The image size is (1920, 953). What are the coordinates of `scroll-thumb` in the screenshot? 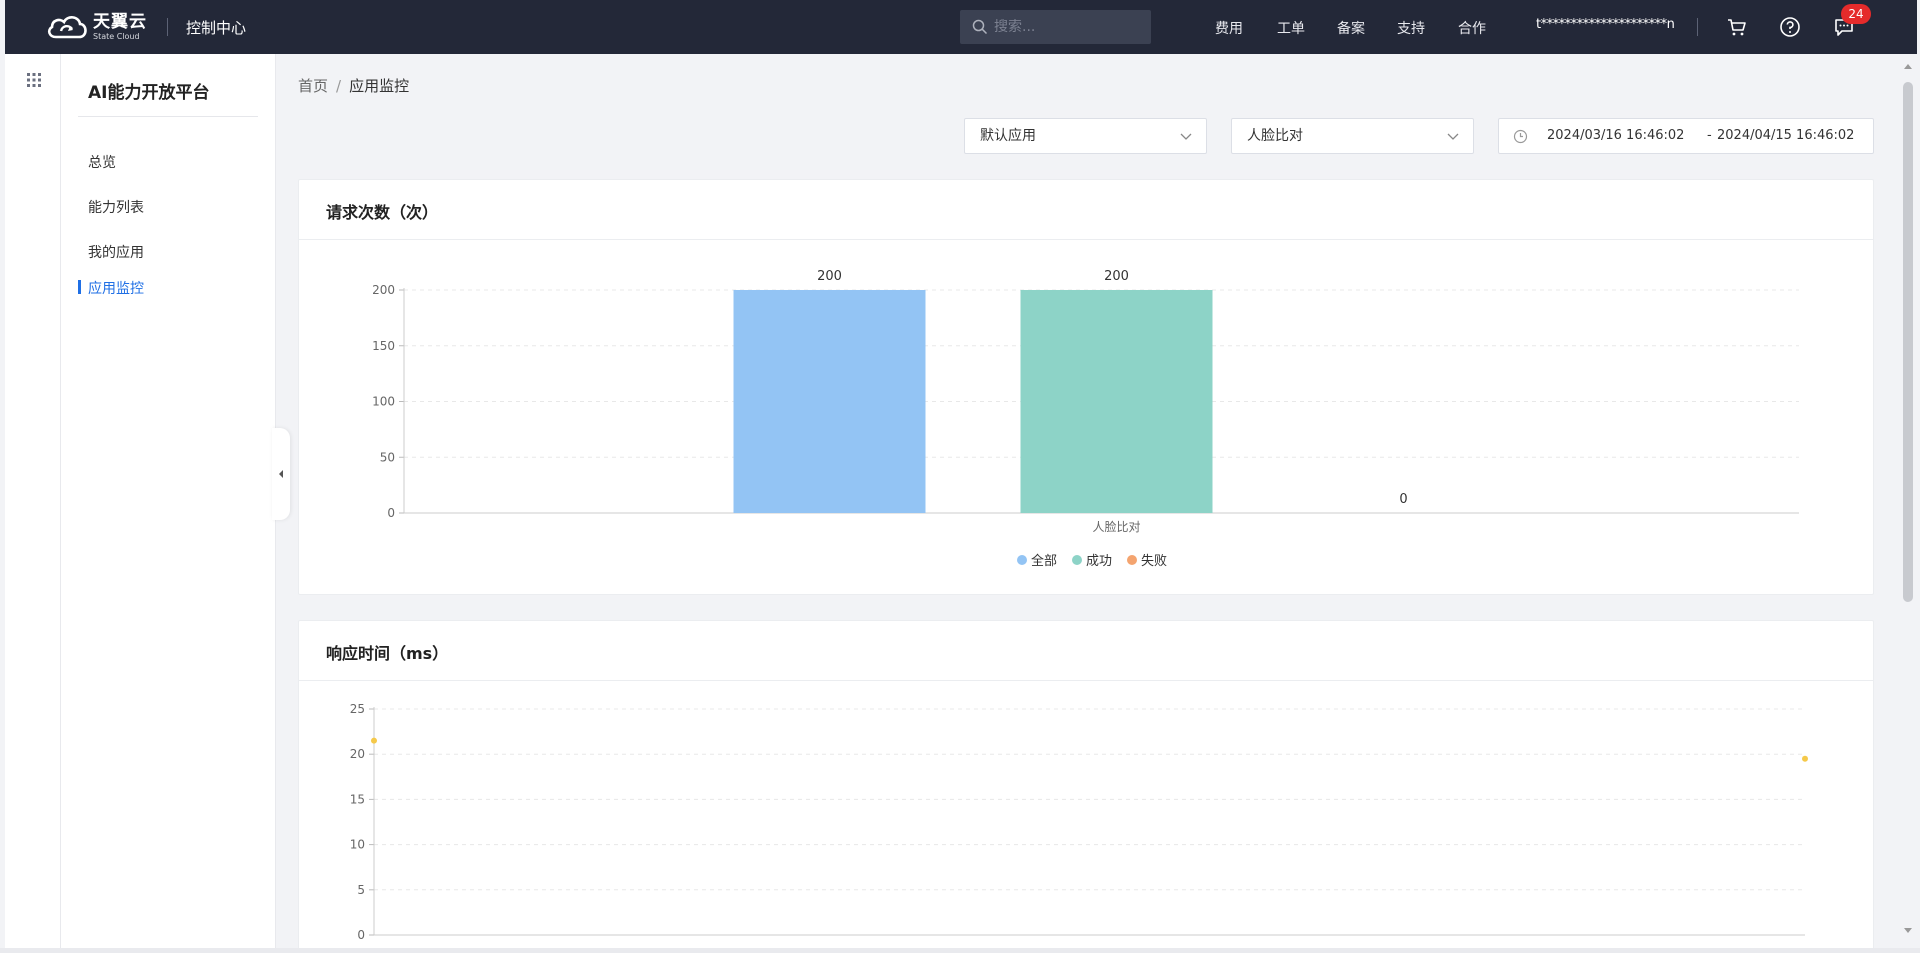 It's located at (1908, 342).